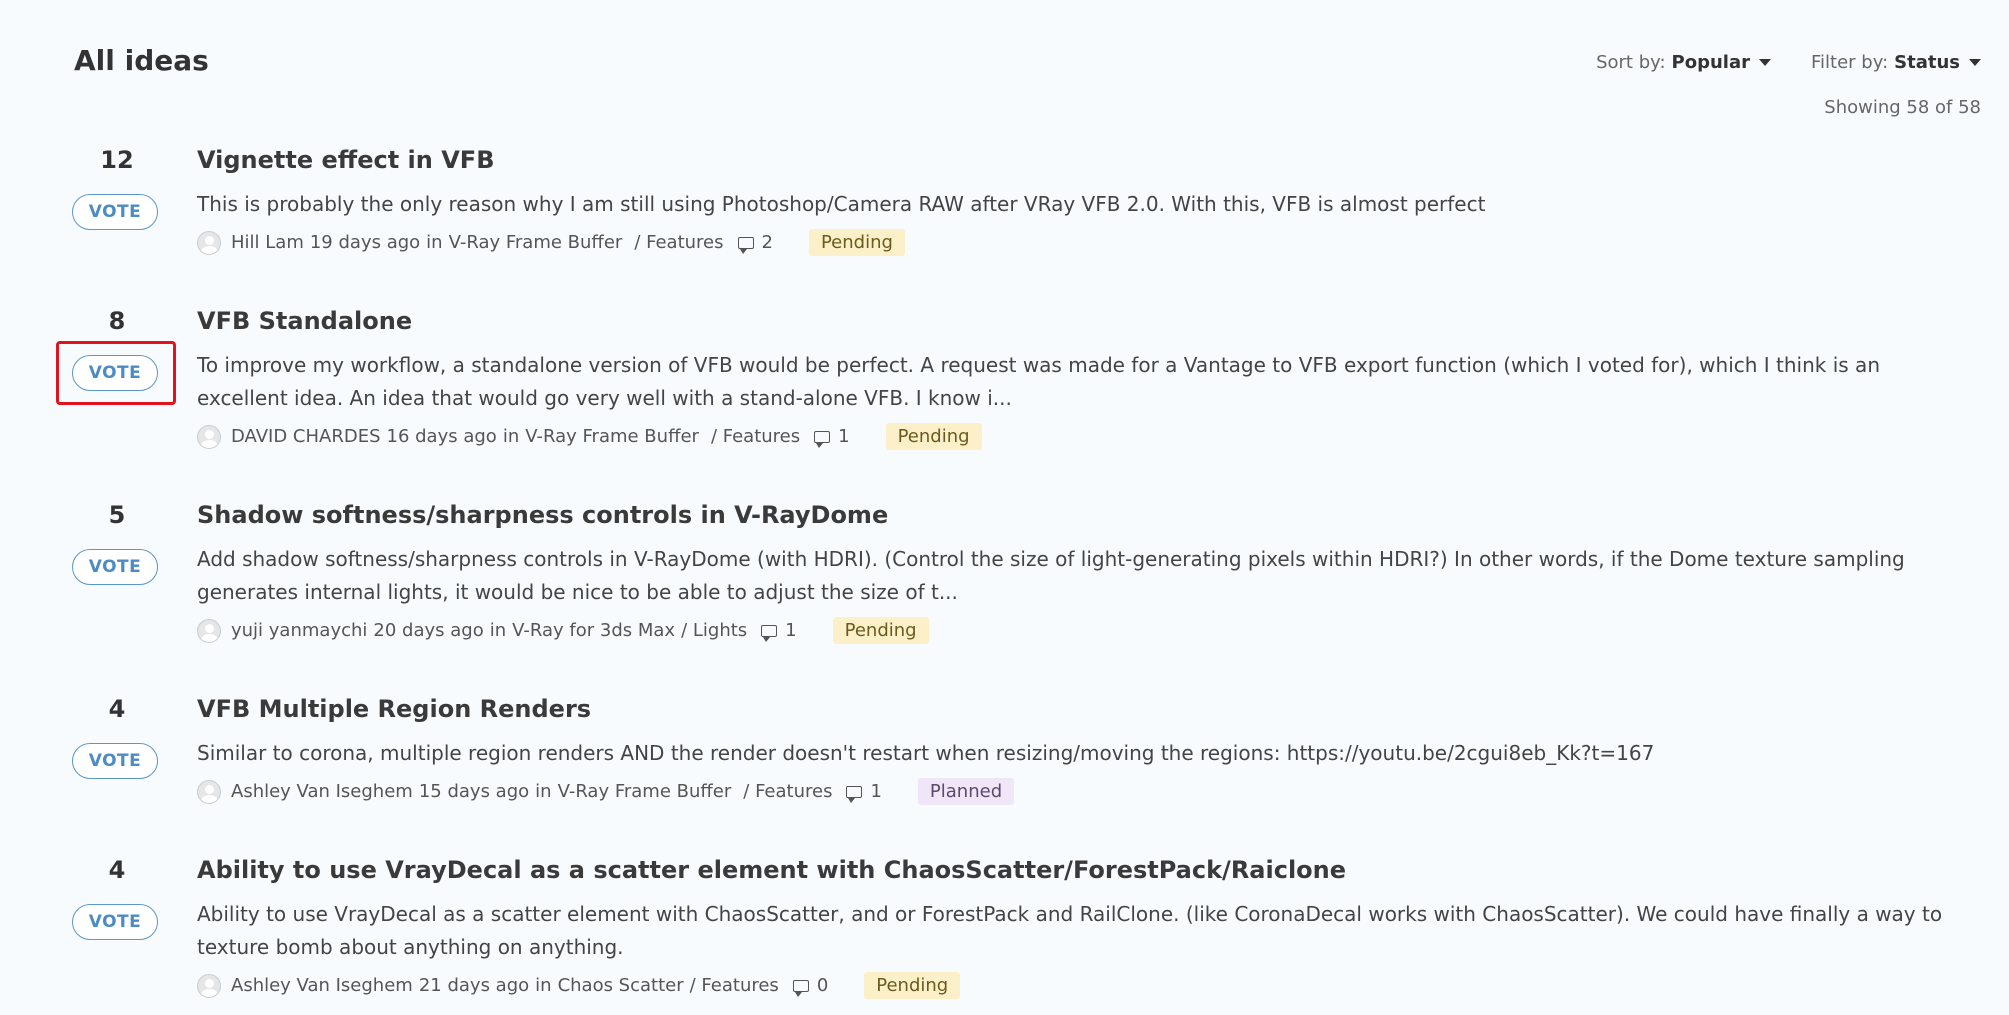 This screenshot has height=1015, width=2009. I want to click on filter-label: Filter by:, so click(1850, 62).